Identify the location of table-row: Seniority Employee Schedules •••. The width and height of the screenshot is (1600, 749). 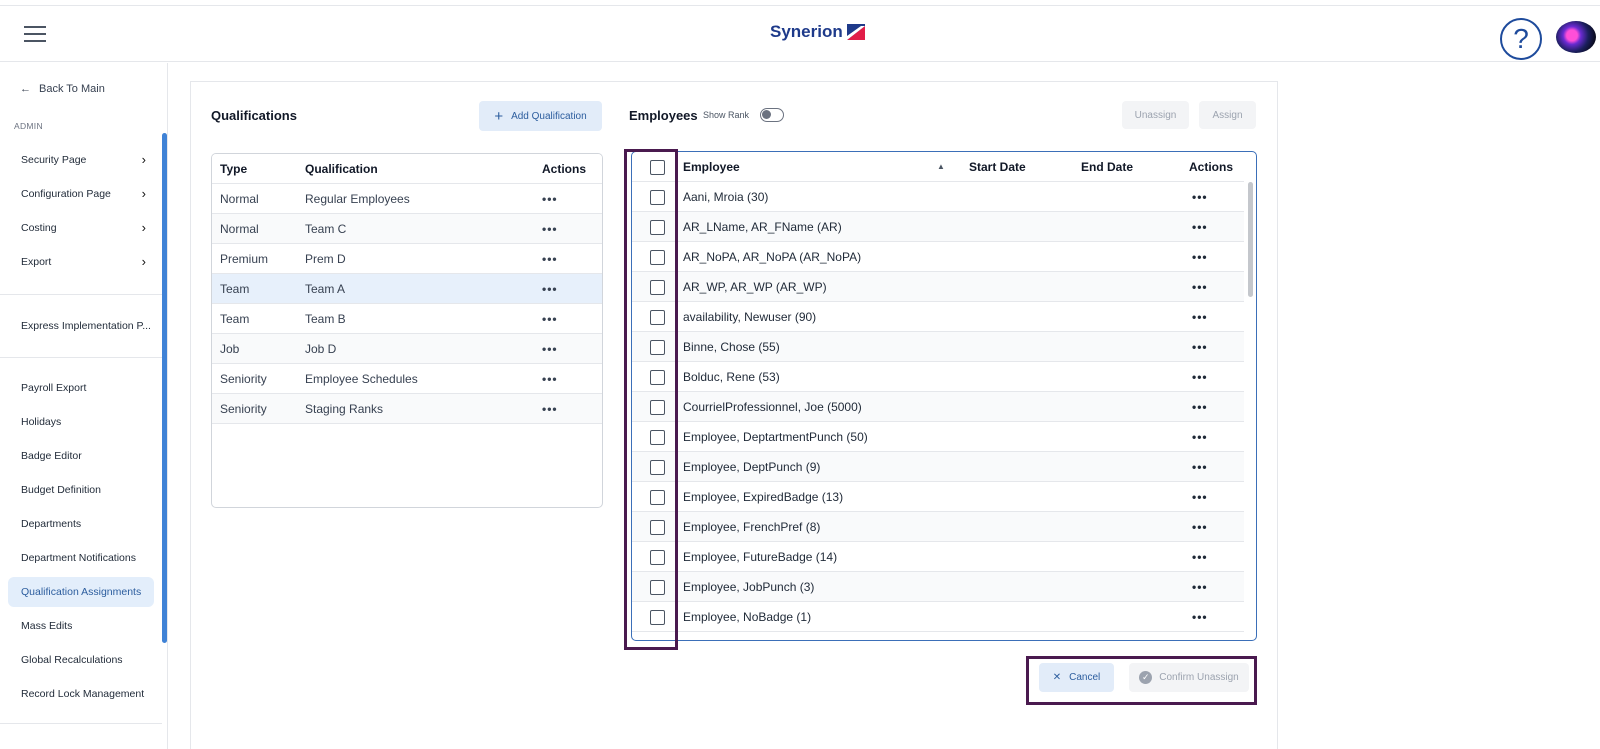
(407, 379).